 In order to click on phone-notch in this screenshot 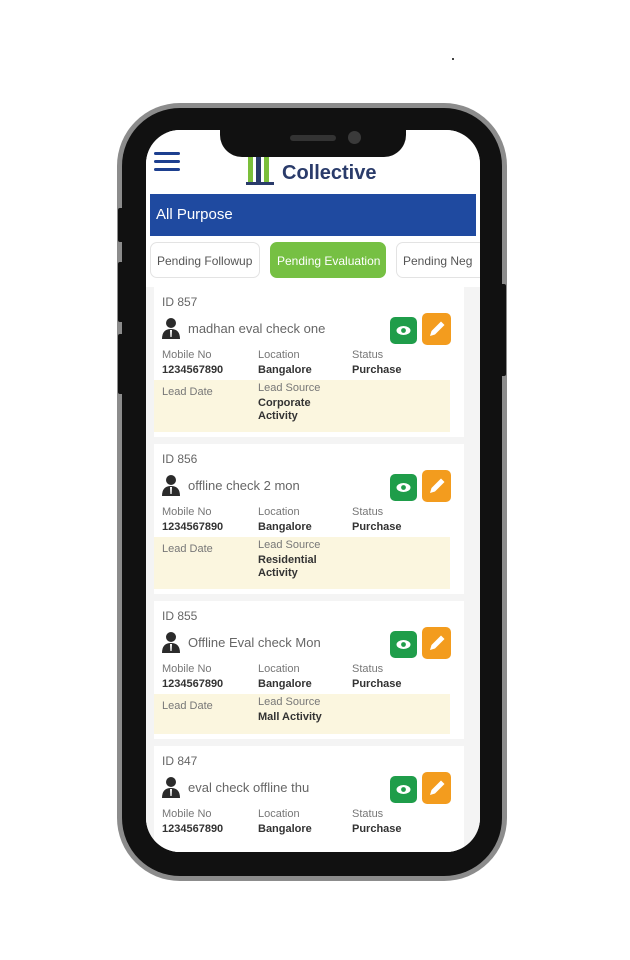, I will do `click(313, 141)`.